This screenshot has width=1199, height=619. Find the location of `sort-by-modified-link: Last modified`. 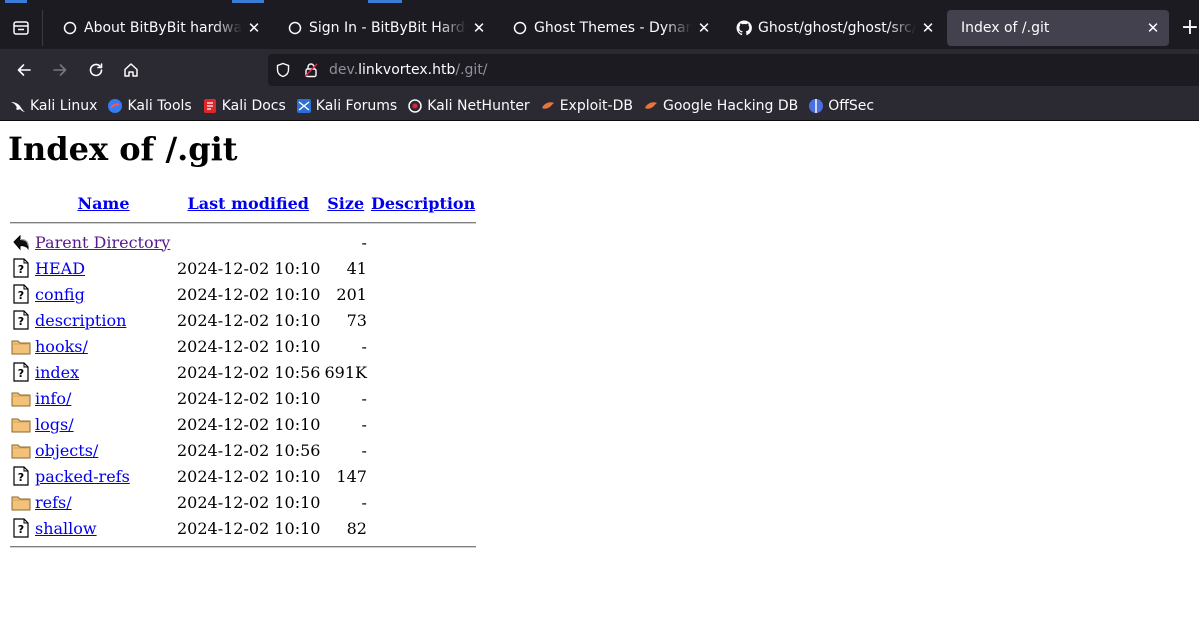

sort-by-modified-link: Last modified is located at coordinates (248, 203).